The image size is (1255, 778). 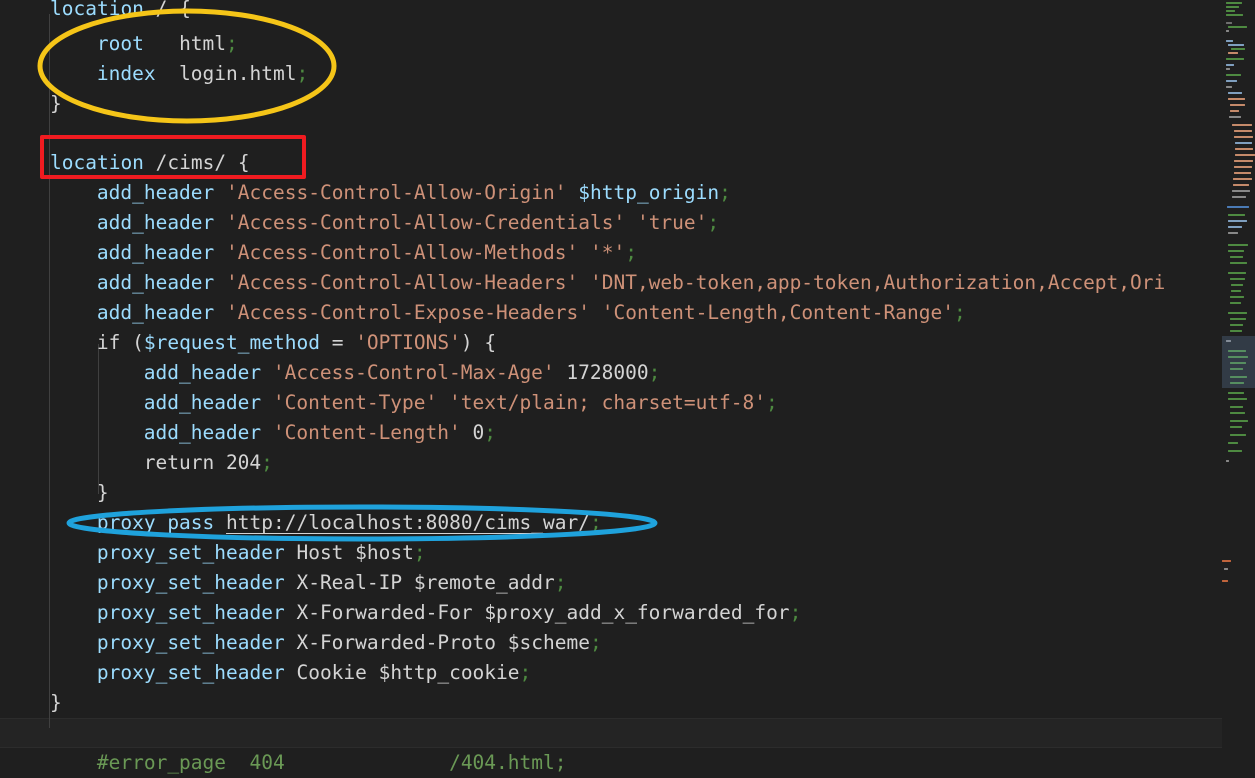 I want to click on code-line: index login.html;, so click(x=154, y=74).